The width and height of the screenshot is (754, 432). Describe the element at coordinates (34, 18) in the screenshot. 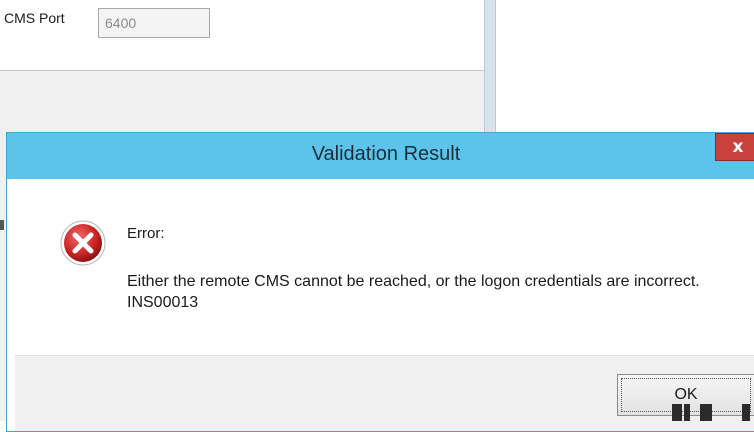

I see `cms-port-label: CMS Port` at that location.